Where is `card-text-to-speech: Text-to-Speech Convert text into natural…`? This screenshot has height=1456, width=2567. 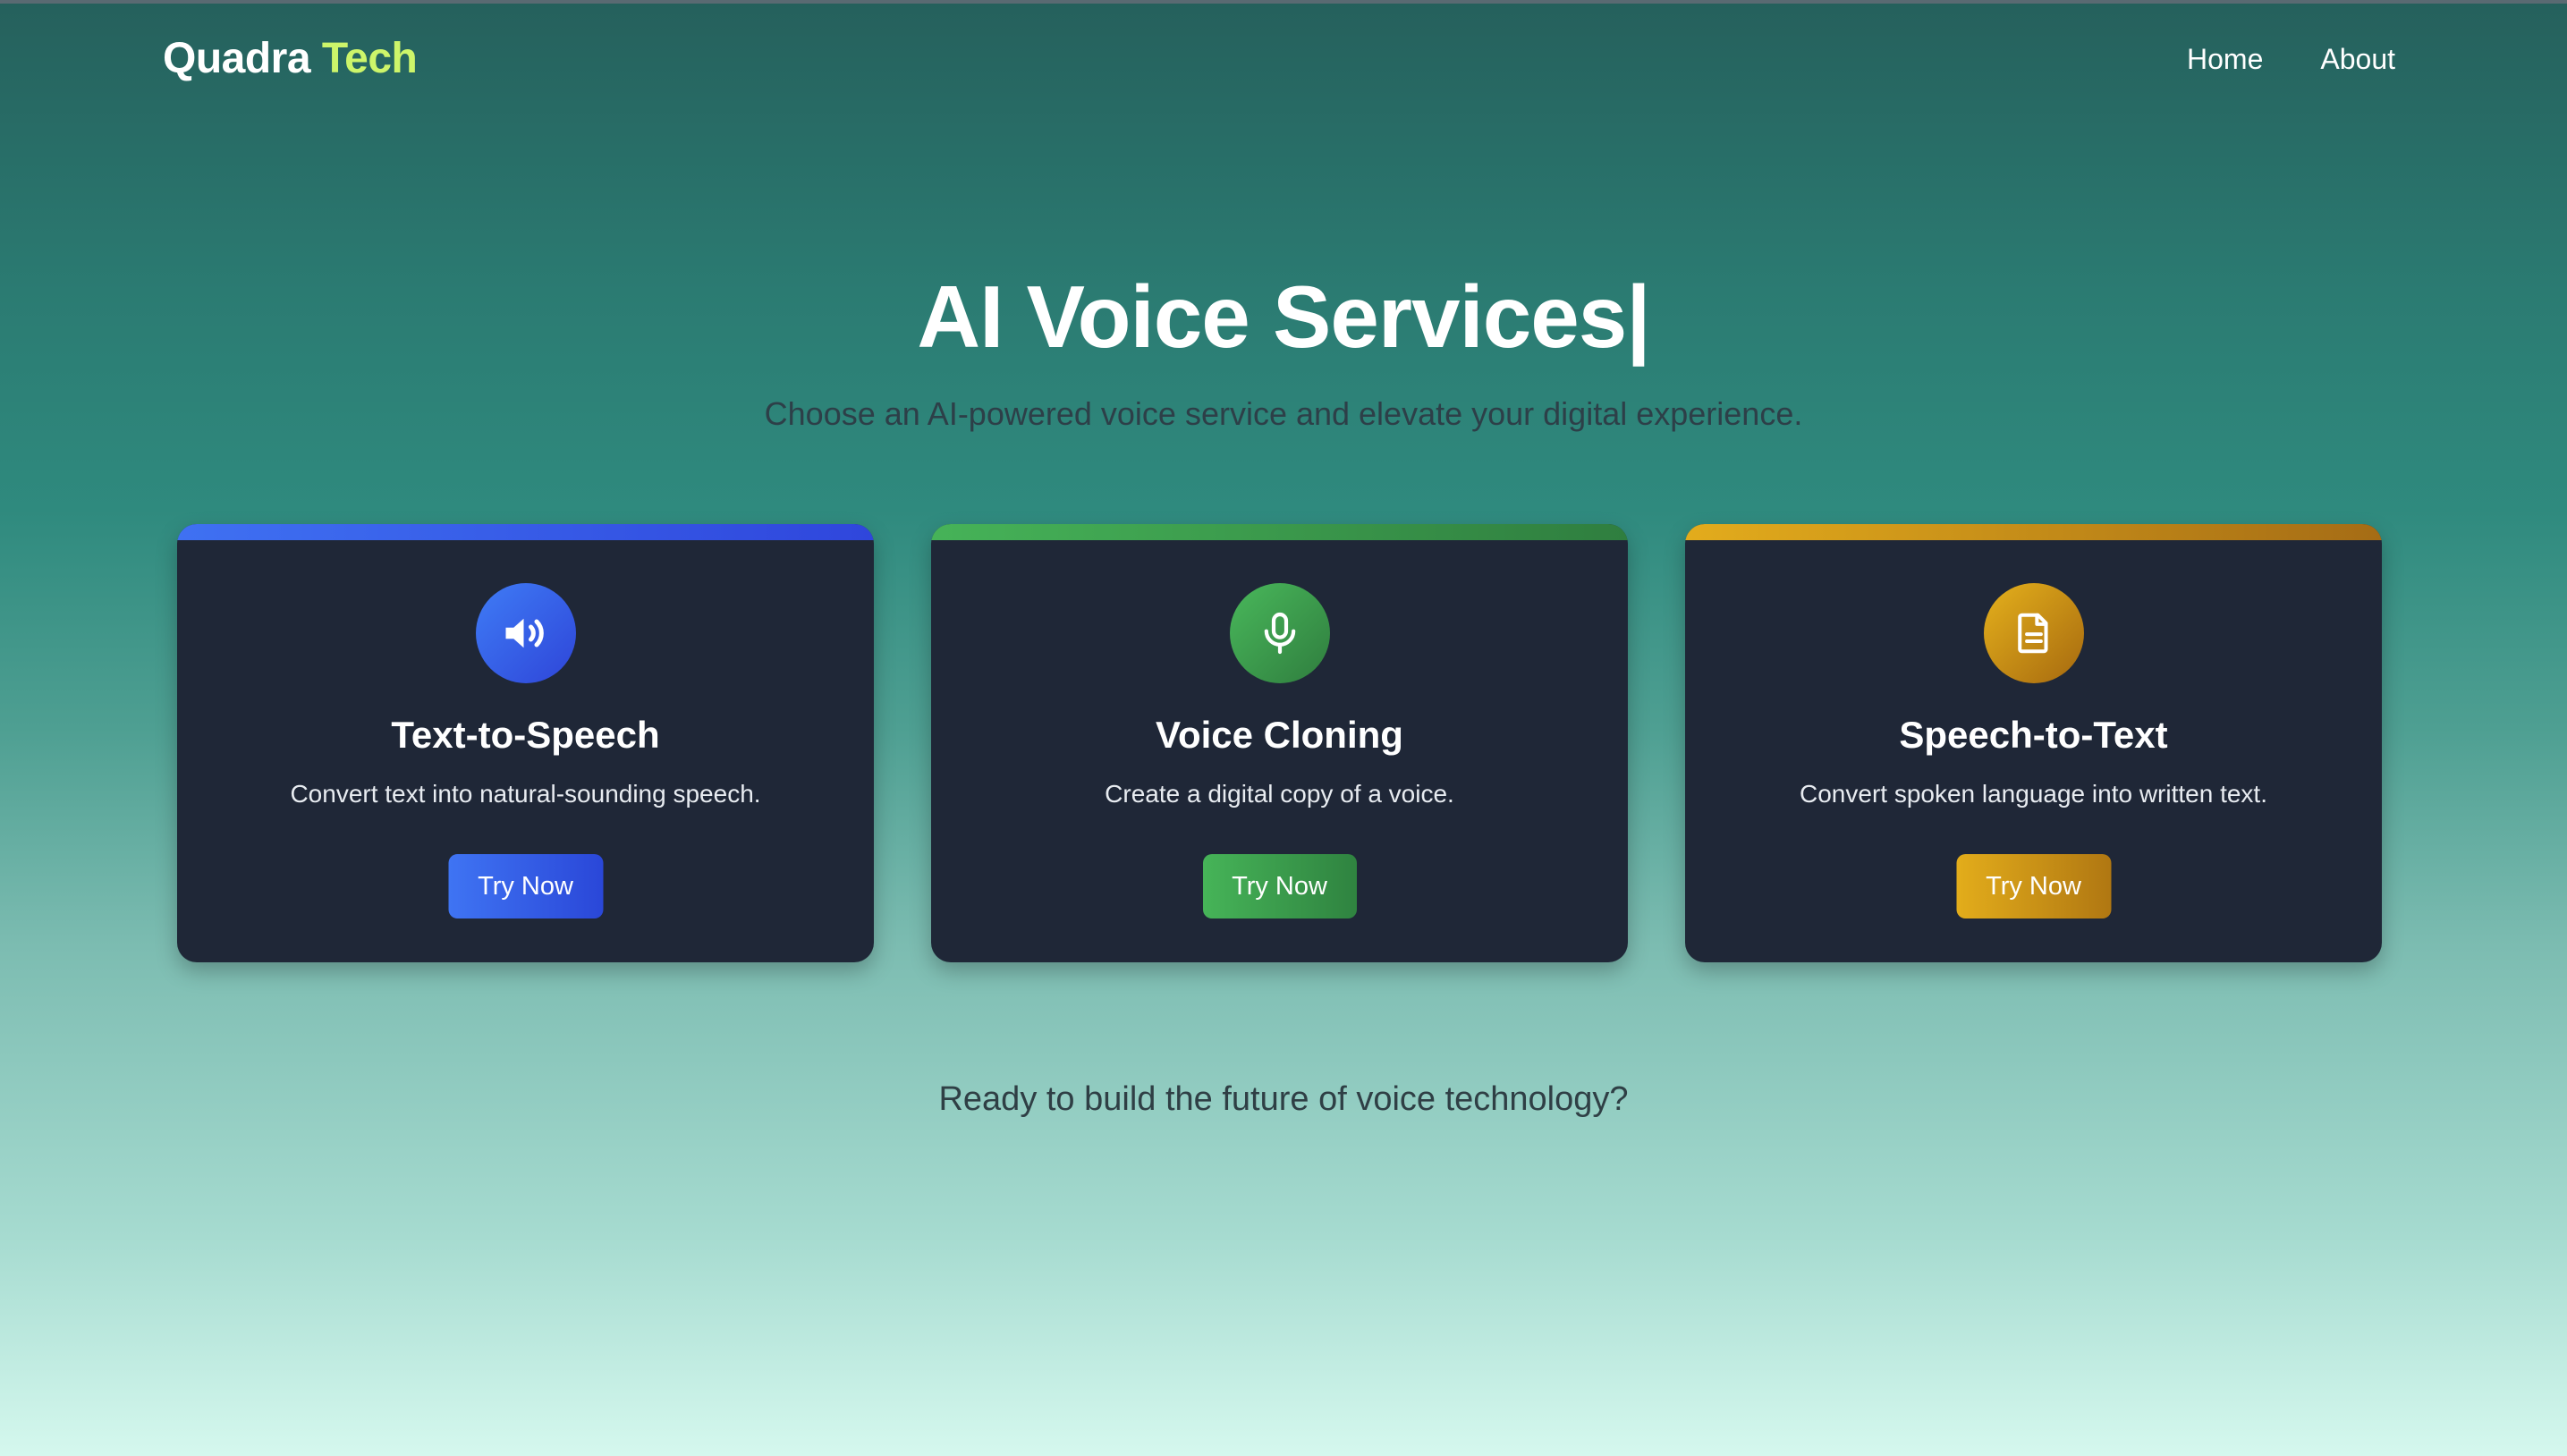
card-text-to-speech: Text-to-Speech Convert text into natural… is located at coordinates (525, 743).